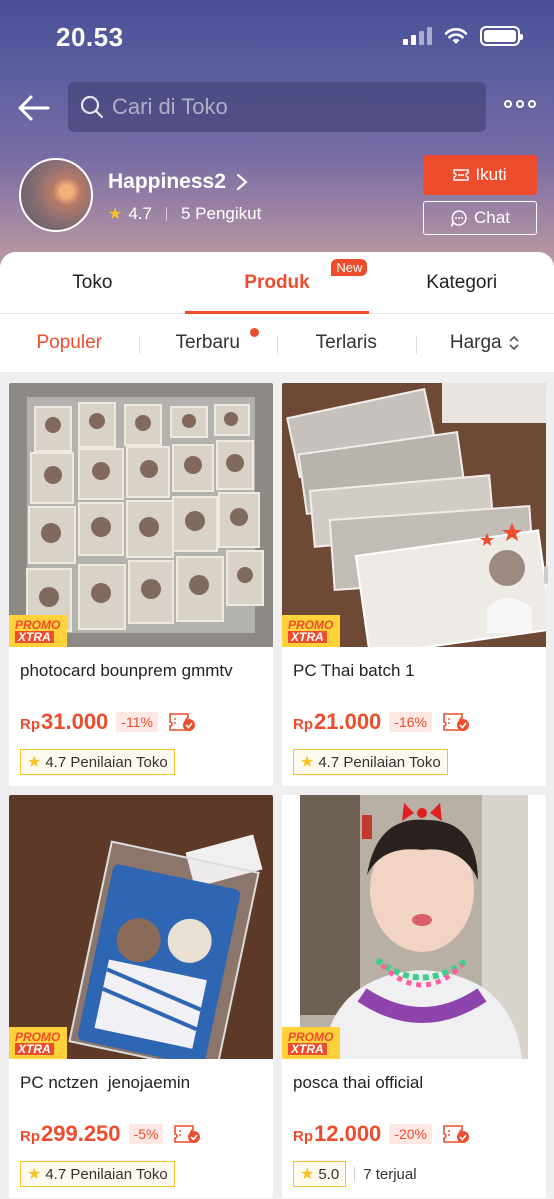 This screenshot has height=1199, width=554. Describe the element at coordinates (329, 1174) in the screenshot. I see `rating-value: 5.0` at that location.